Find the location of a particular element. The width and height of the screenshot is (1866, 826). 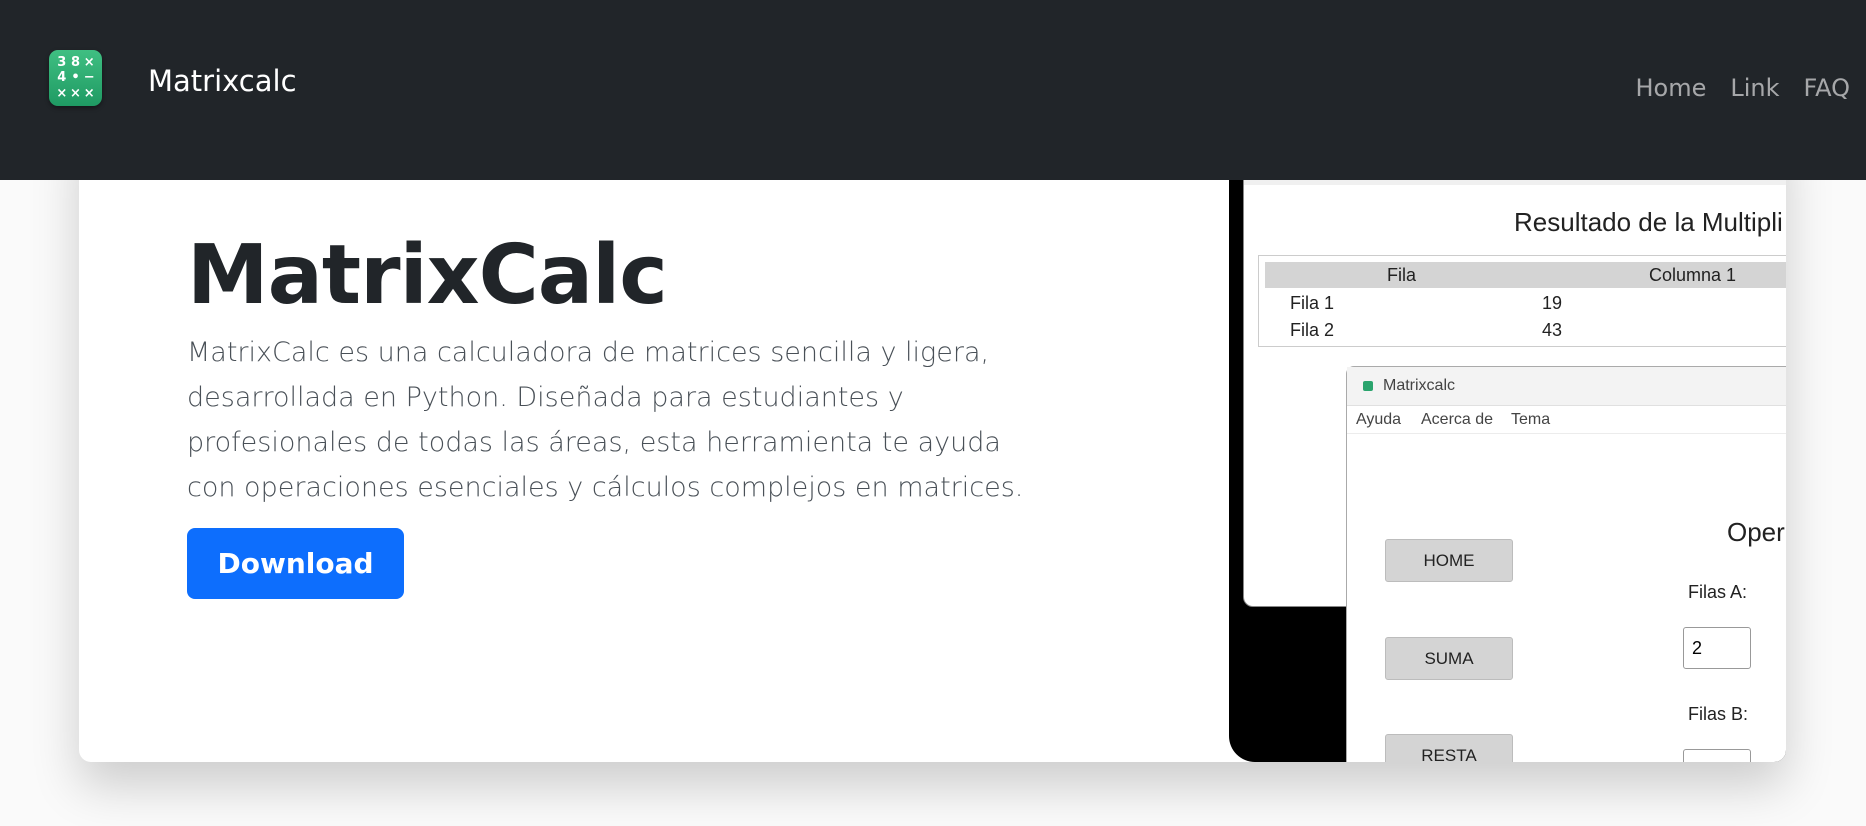

column-header-columna-1: Columna 1 is located at coordinates (1693, 275).